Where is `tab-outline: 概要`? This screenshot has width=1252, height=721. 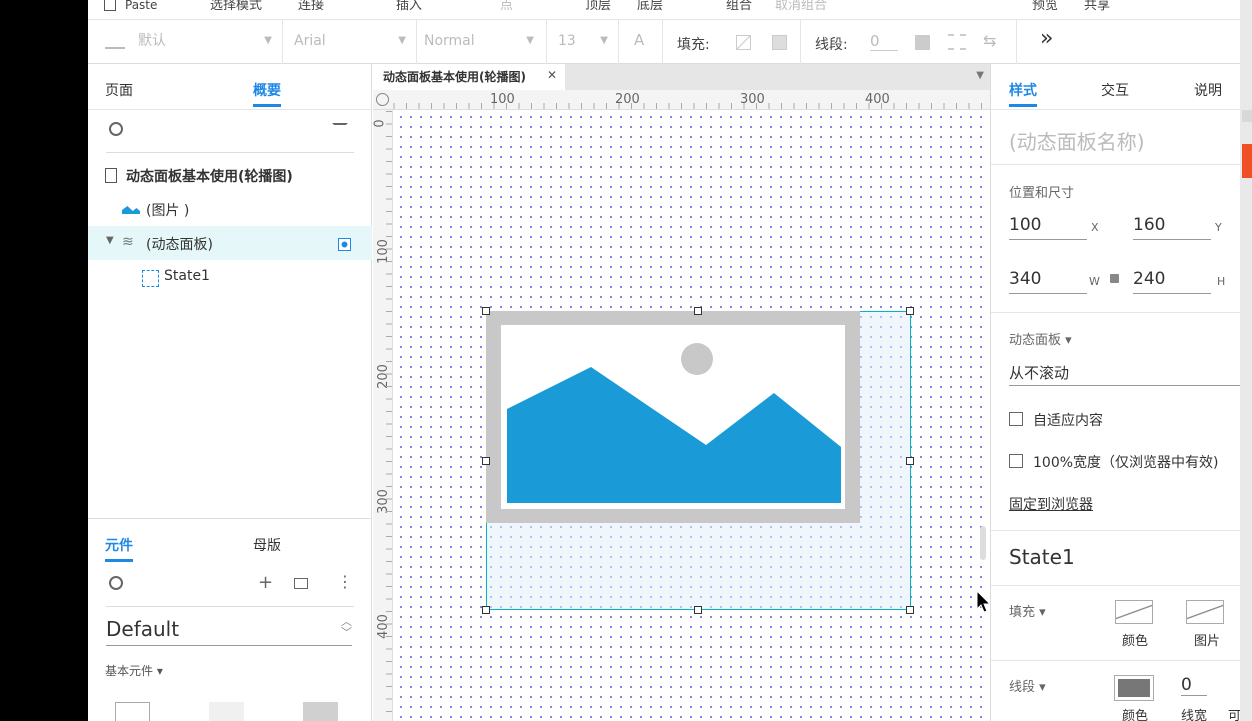
tab-outline: 概要 is located at coordinates (267, 93).